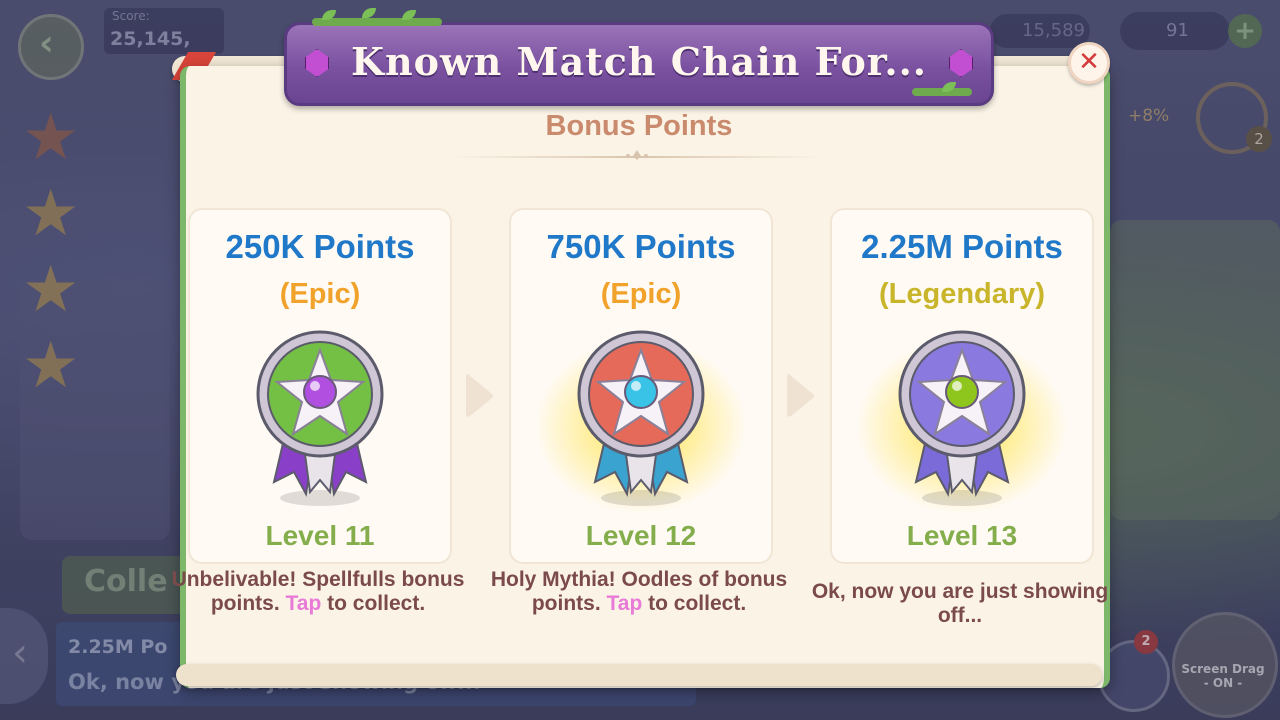 The height and width of the screenshot is (720, 1280). Describe the element at coordinates (639, 126) in the screenshot. I see `dialog-subtitle: Bonus Points` at that location.